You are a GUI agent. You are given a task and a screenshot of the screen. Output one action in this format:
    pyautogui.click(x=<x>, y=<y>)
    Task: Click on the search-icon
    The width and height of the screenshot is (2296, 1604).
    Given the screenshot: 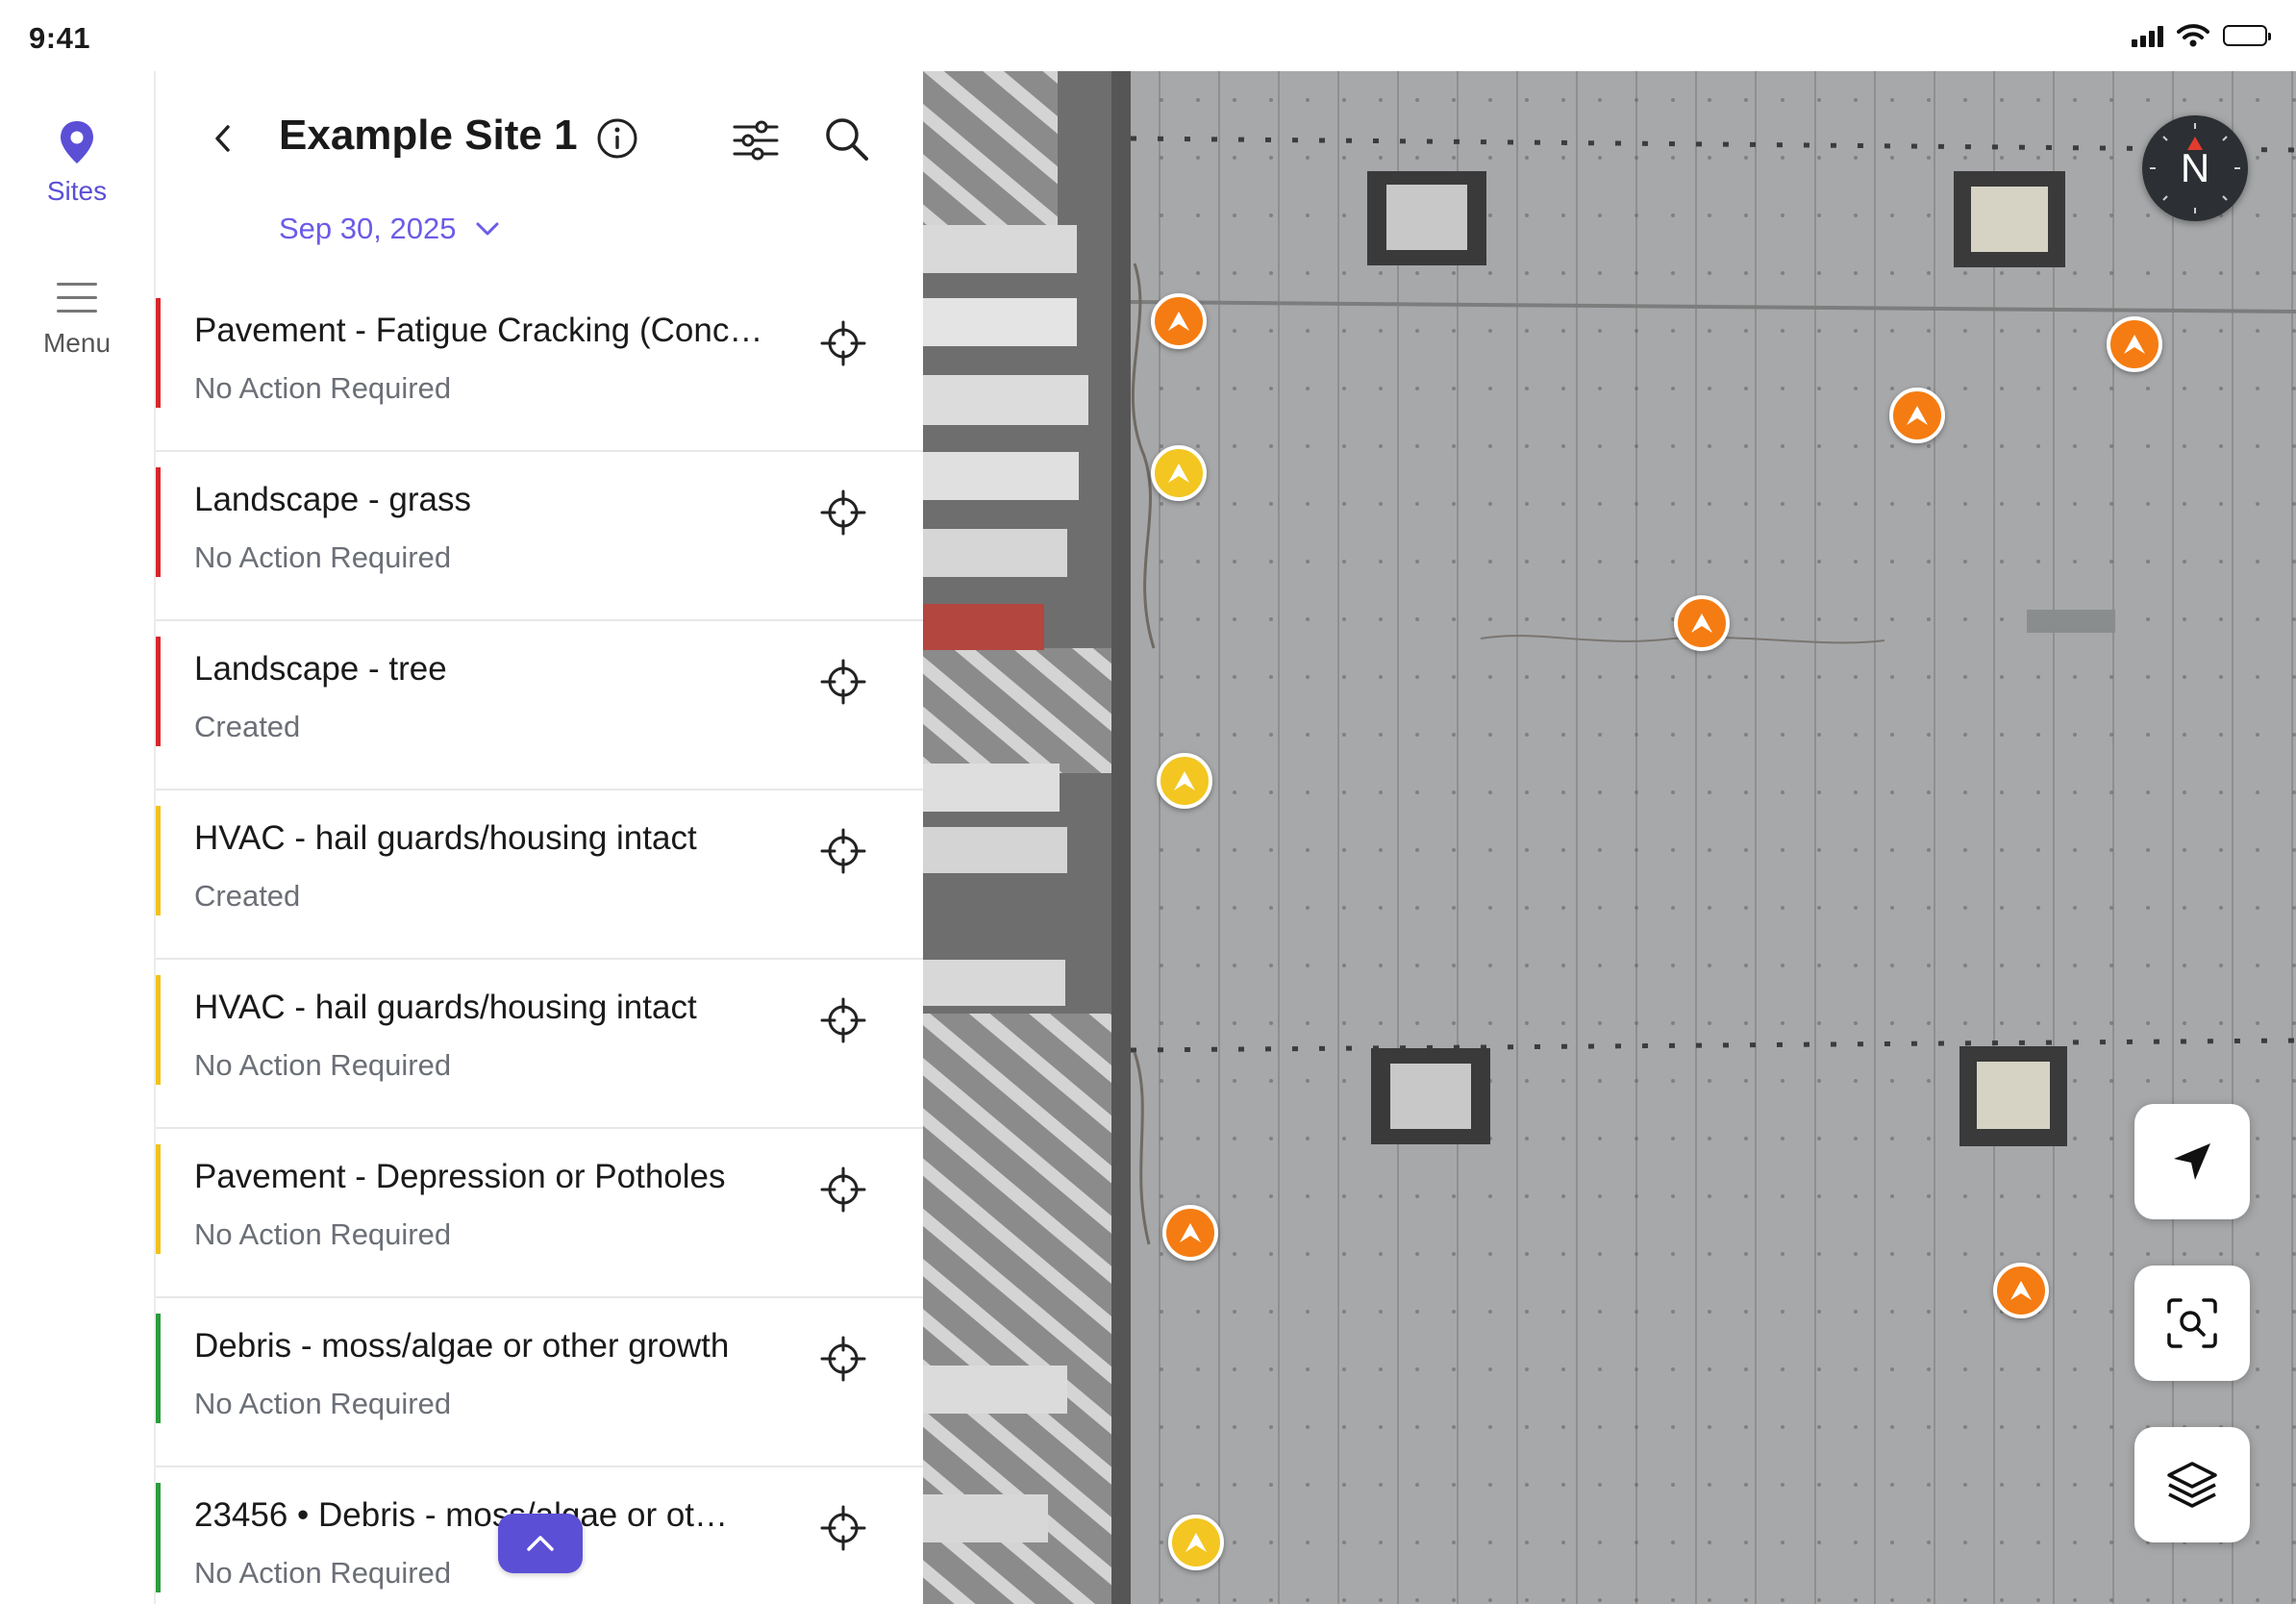 What is the action you would take?
    pyautogui.click(x=846, y=138)
    